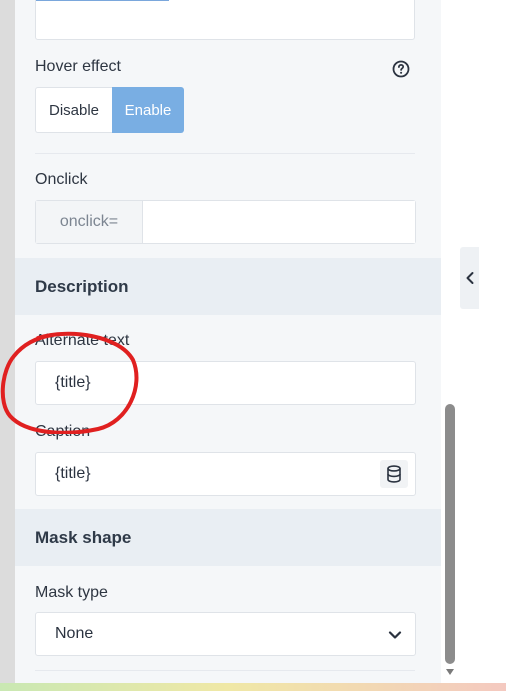 Image resolution: width=506 pixels, height=691 pixels. I want to click on collapse-panel-tab, so click(469, 278).